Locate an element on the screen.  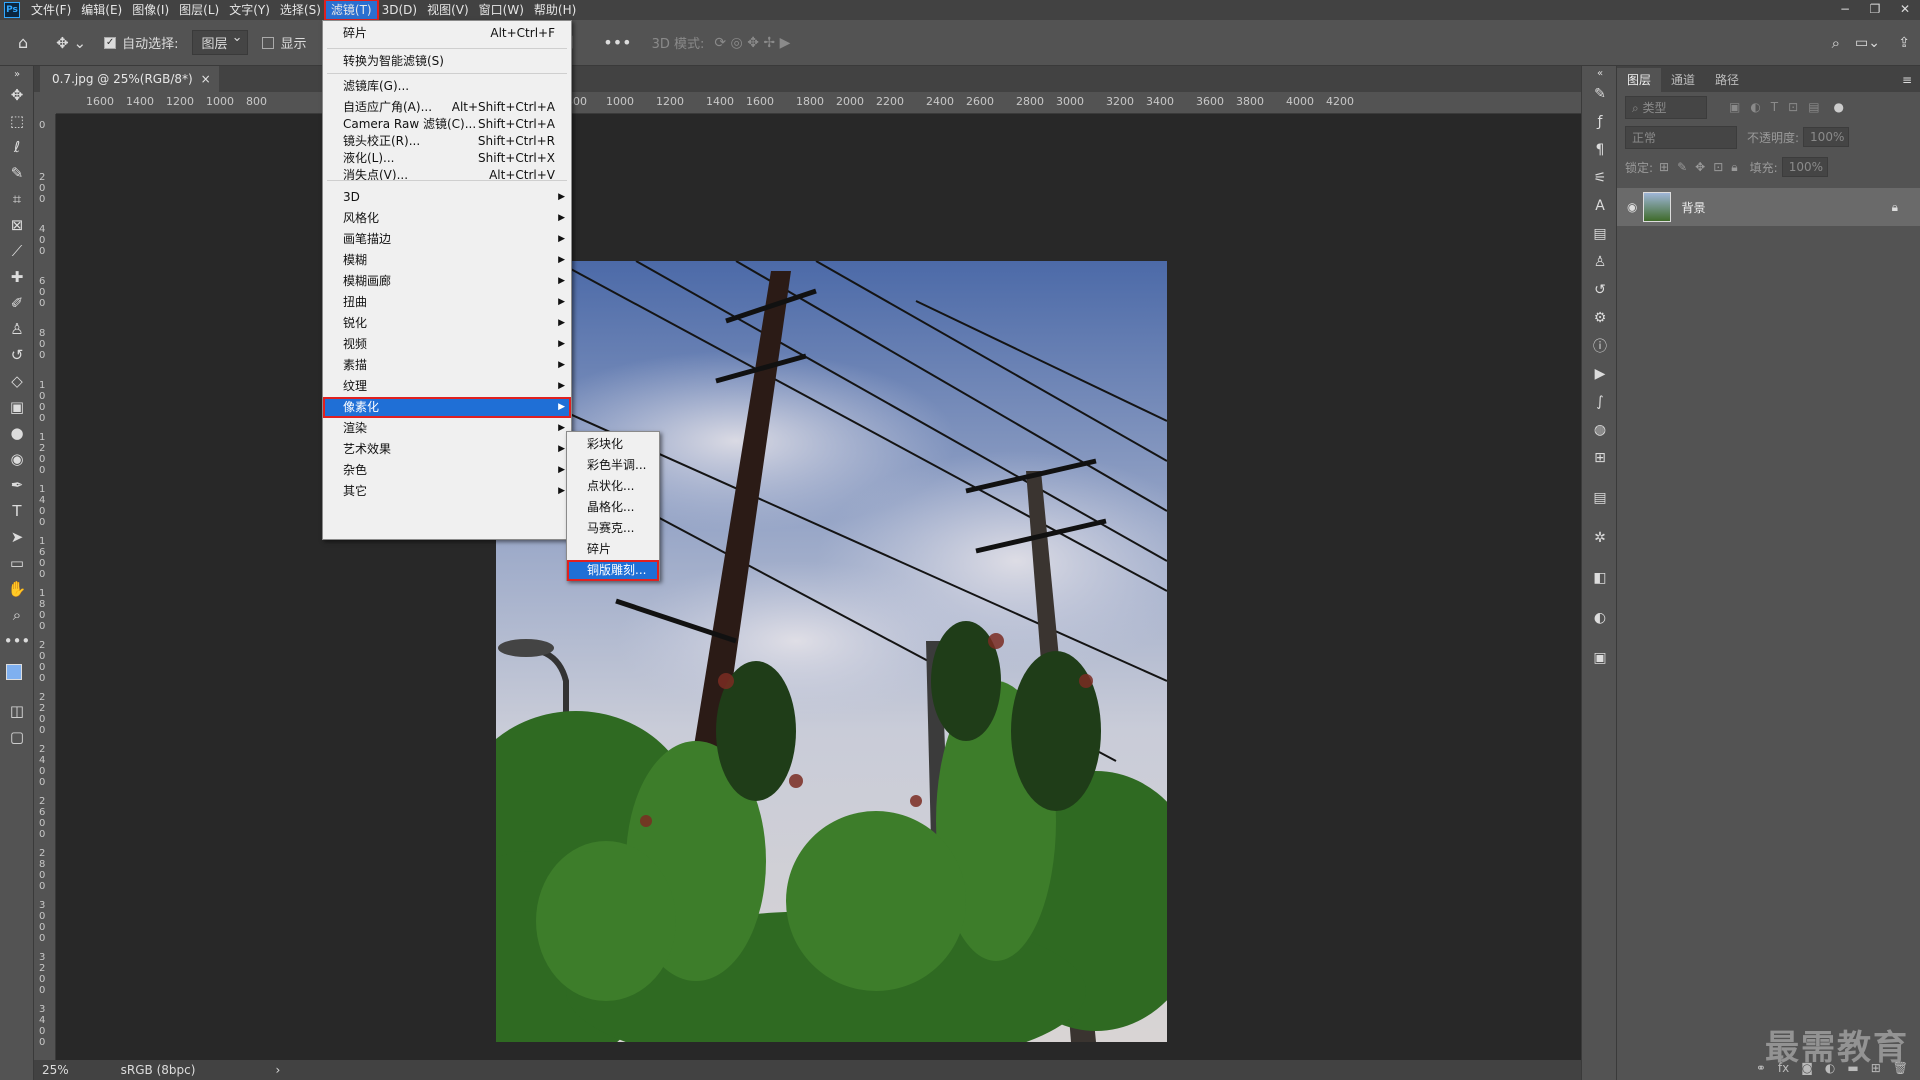
more-options-icon: ••• is located at coordinates (617, 42).